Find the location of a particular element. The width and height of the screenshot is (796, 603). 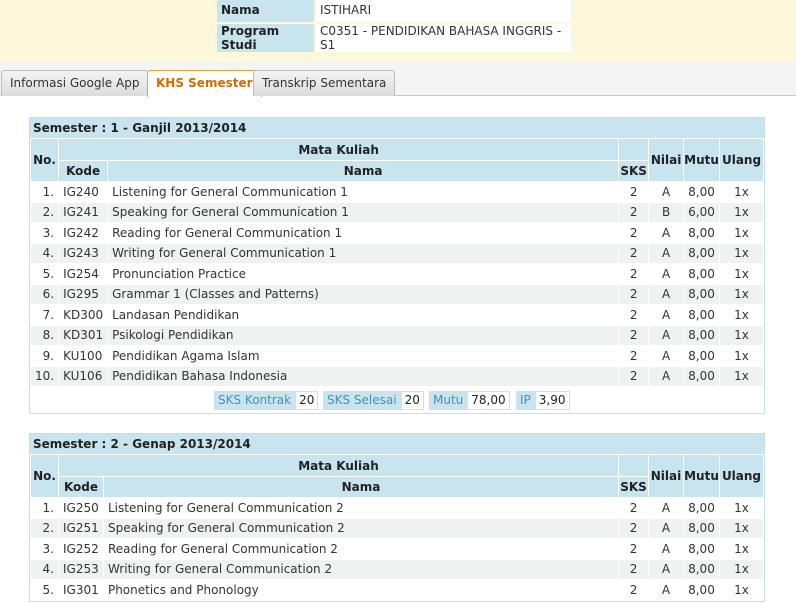

semester-1-title: Semester : 1 - Ganjil 2013/2014 is located at coordinates (397, 128).